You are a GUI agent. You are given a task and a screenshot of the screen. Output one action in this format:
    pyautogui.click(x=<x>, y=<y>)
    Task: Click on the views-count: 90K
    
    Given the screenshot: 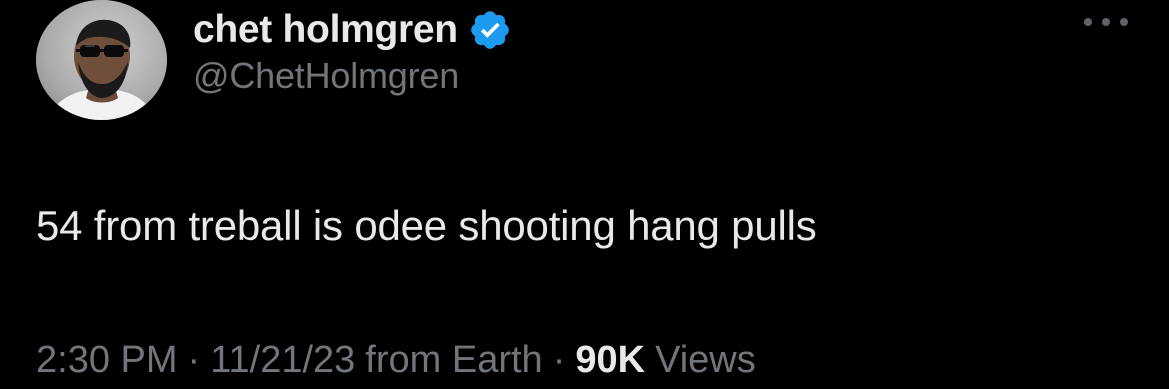 What is the action you would take?
    pyautogui.click(x=615, y=360)
    